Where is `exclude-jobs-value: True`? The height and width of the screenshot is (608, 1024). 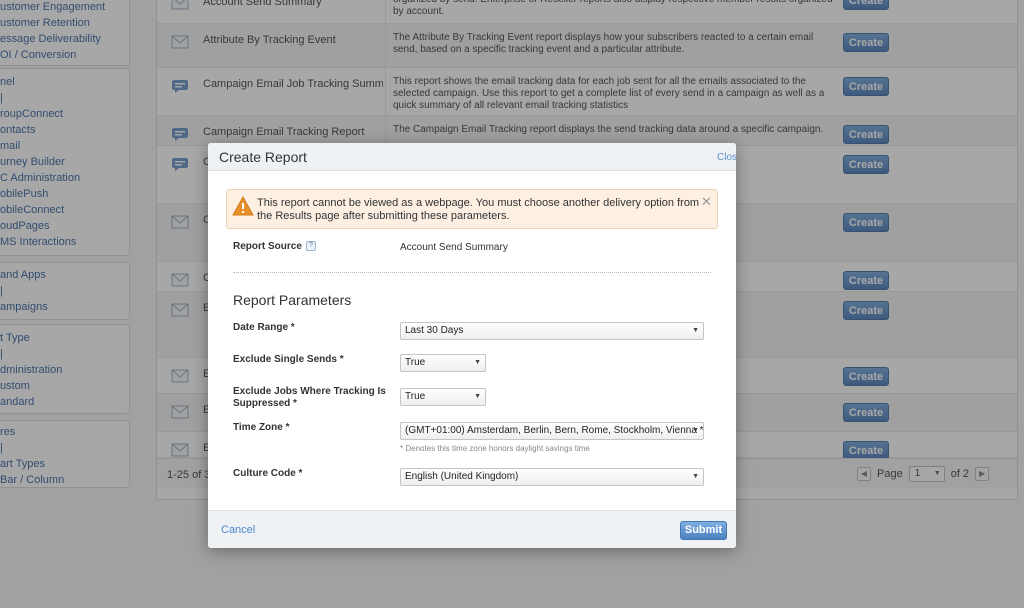
exclude-jobs-value: True is located at coordinates (415, 396).